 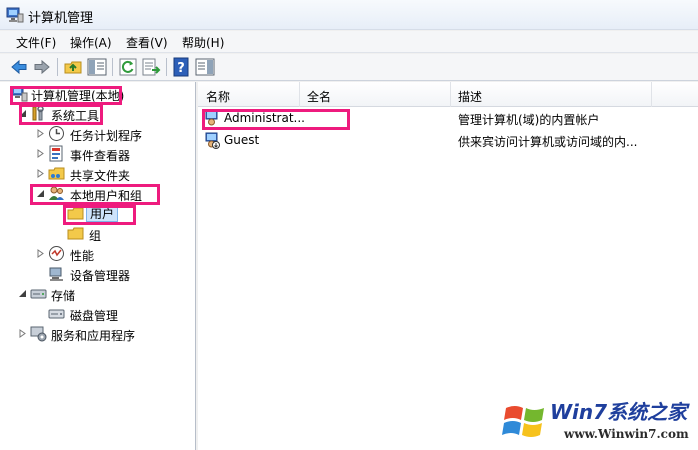 I want to click on tree-item-label: 设备管理器, so click(x=100, y=276).